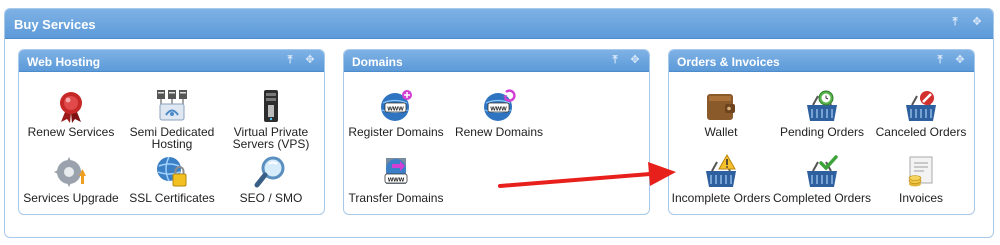  What do you see at coordinates (721, 170) in the screenshot?
I see `basket-warning-icon` at bounding box center [721, 170].